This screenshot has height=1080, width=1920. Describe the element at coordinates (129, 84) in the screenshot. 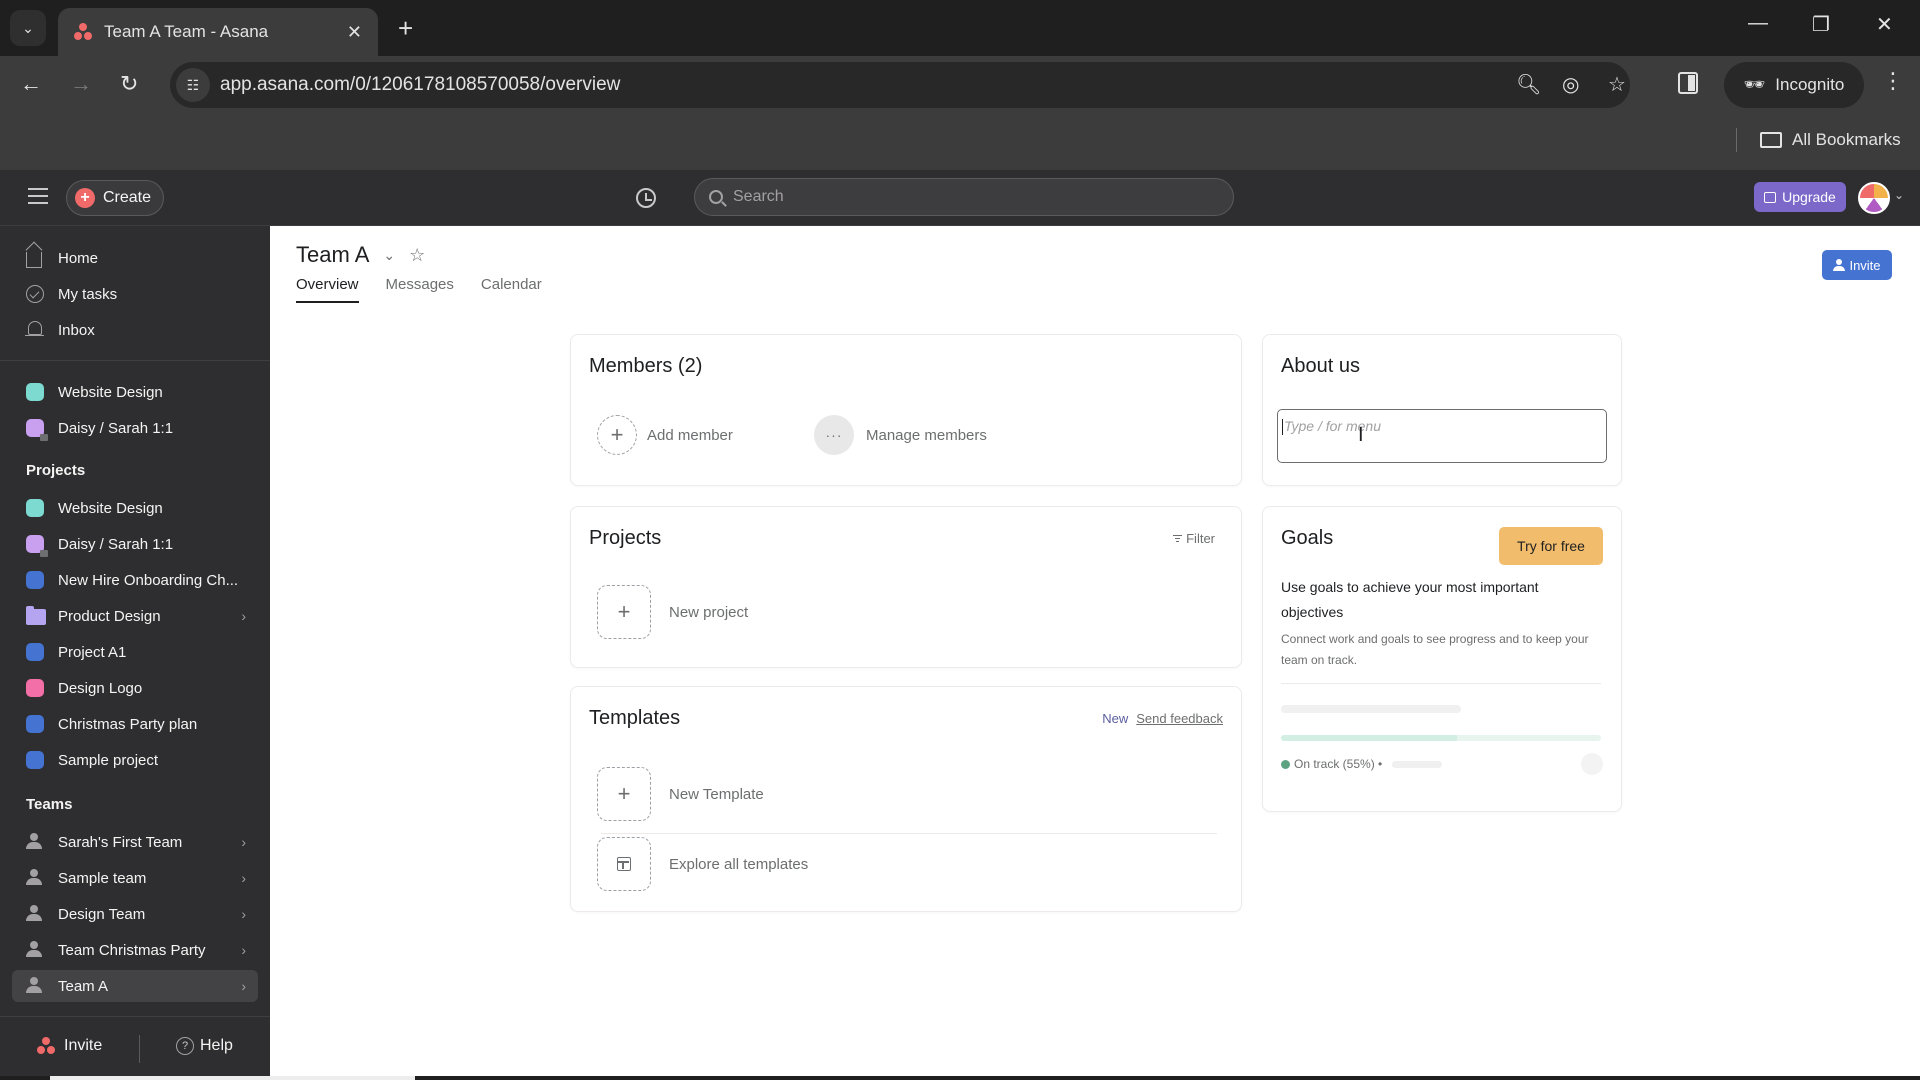

I see `reload-icon: ↻` at that location.